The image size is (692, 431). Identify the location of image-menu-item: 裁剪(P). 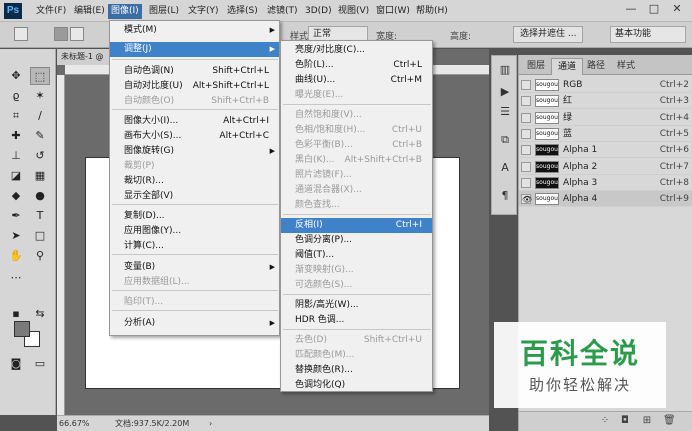
(194, 166).